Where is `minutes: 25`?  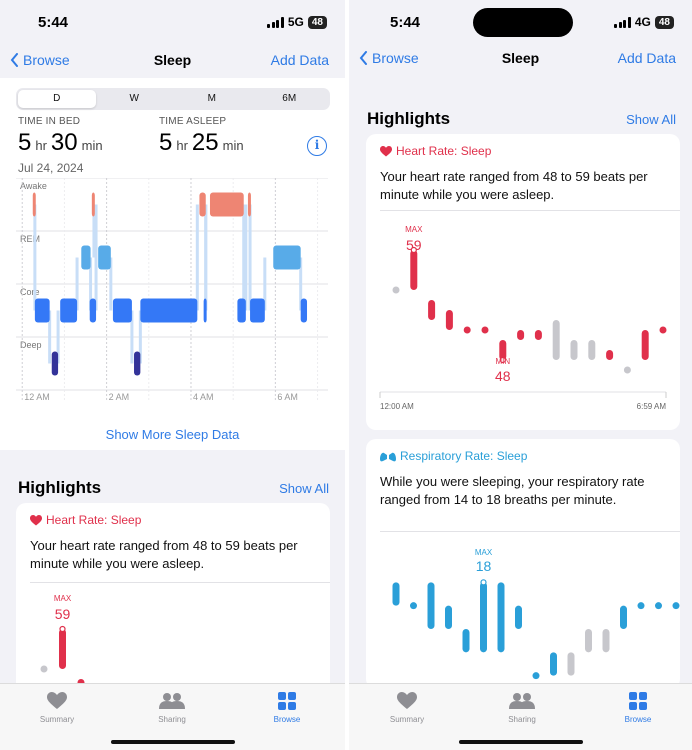 minutes: 25 is located at coordinates (205, 142).